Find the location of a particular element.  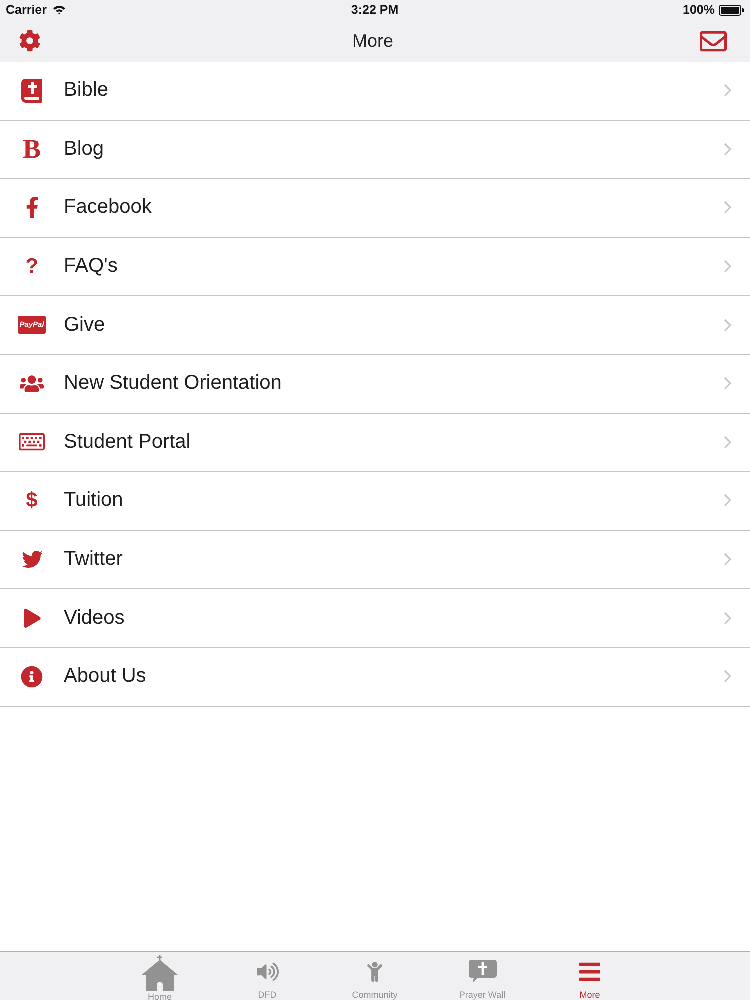

play-icon is located at coordinates (32, 618).